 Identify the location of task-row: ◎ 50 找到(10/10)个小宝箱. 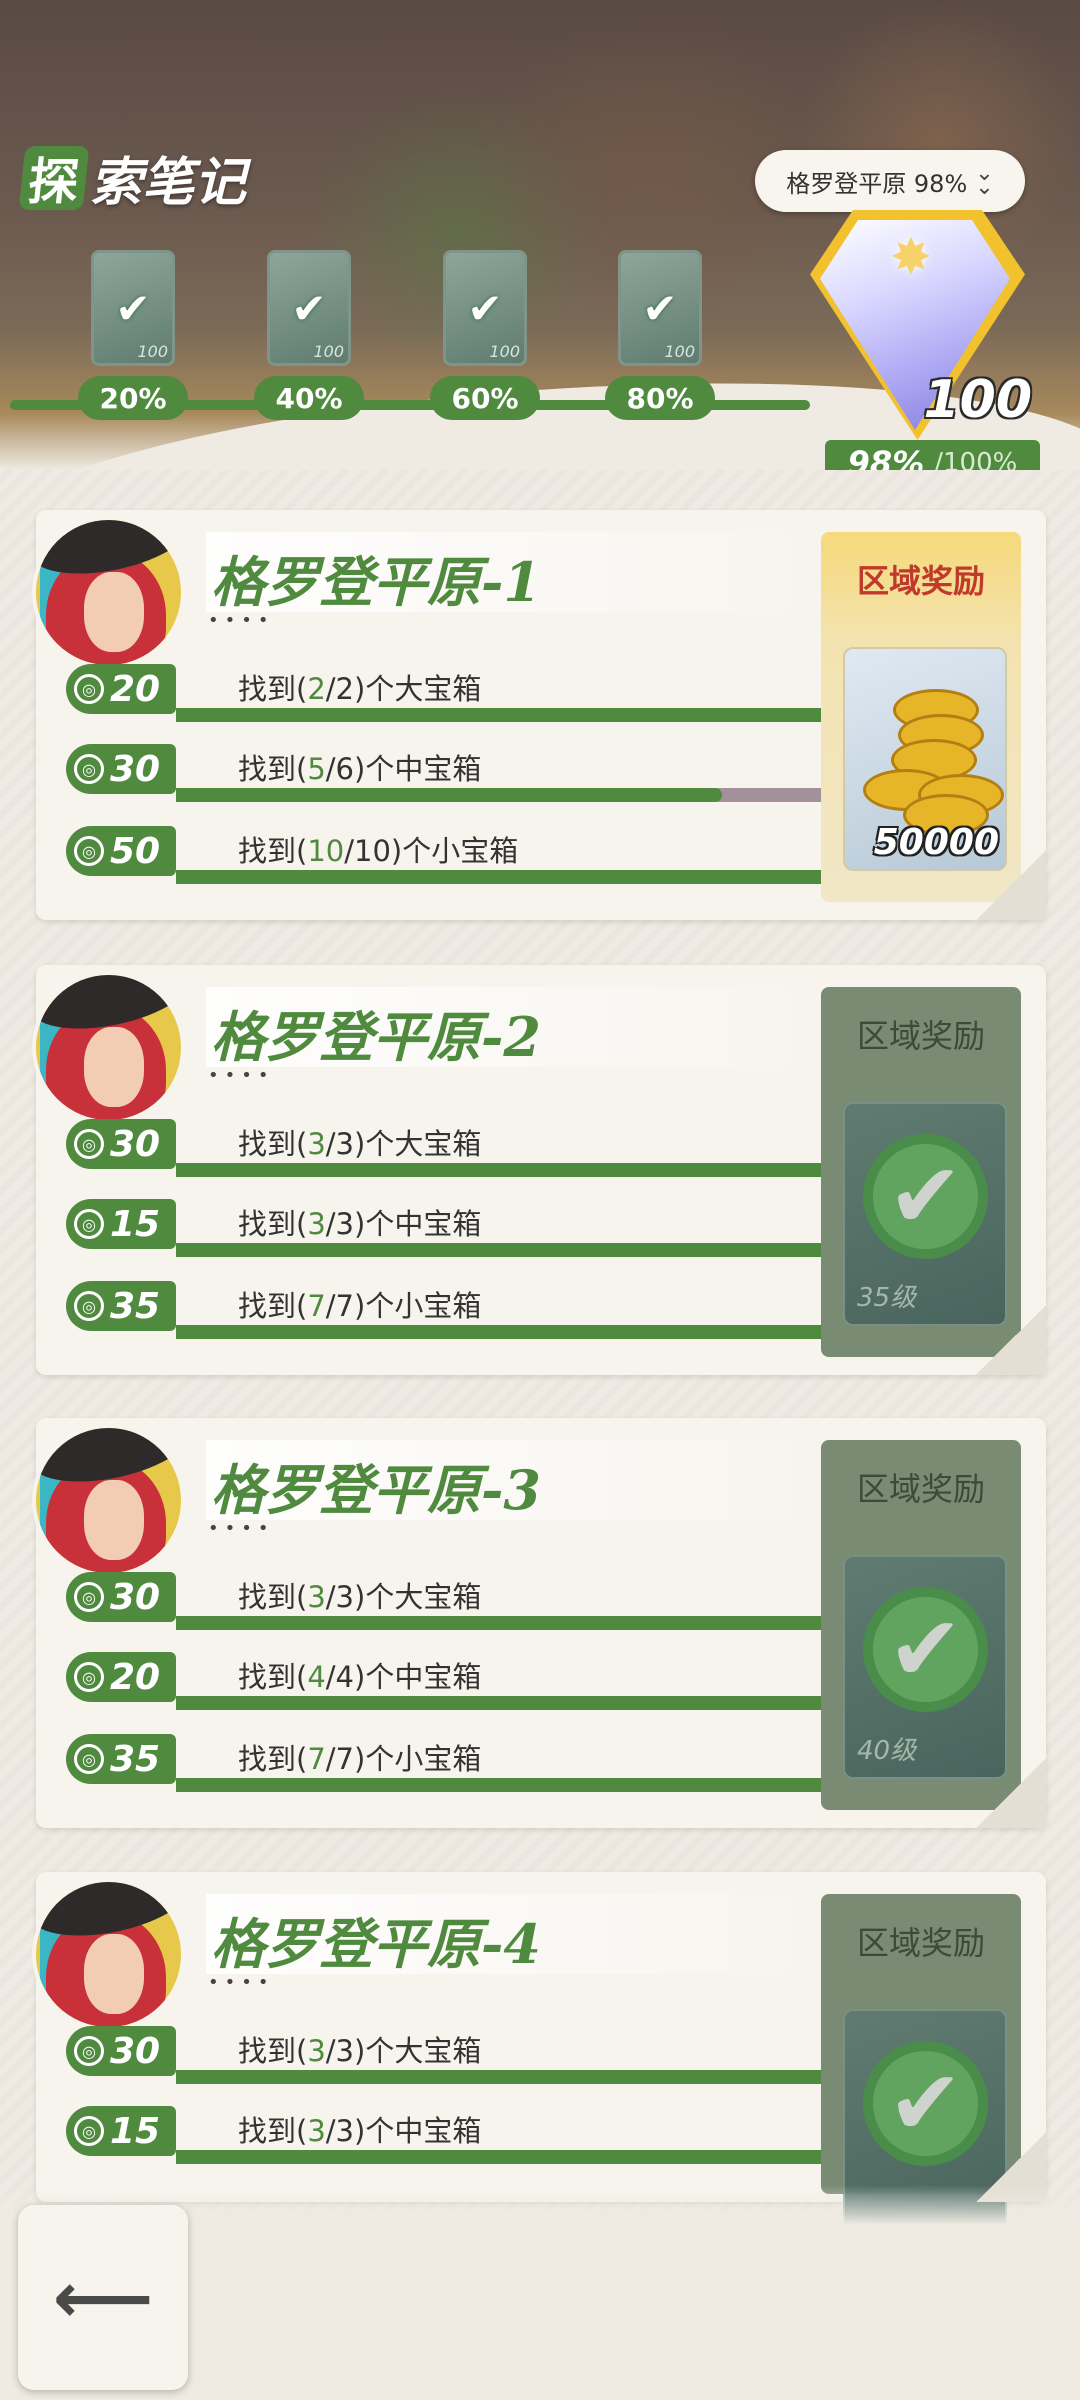
(448, 852).